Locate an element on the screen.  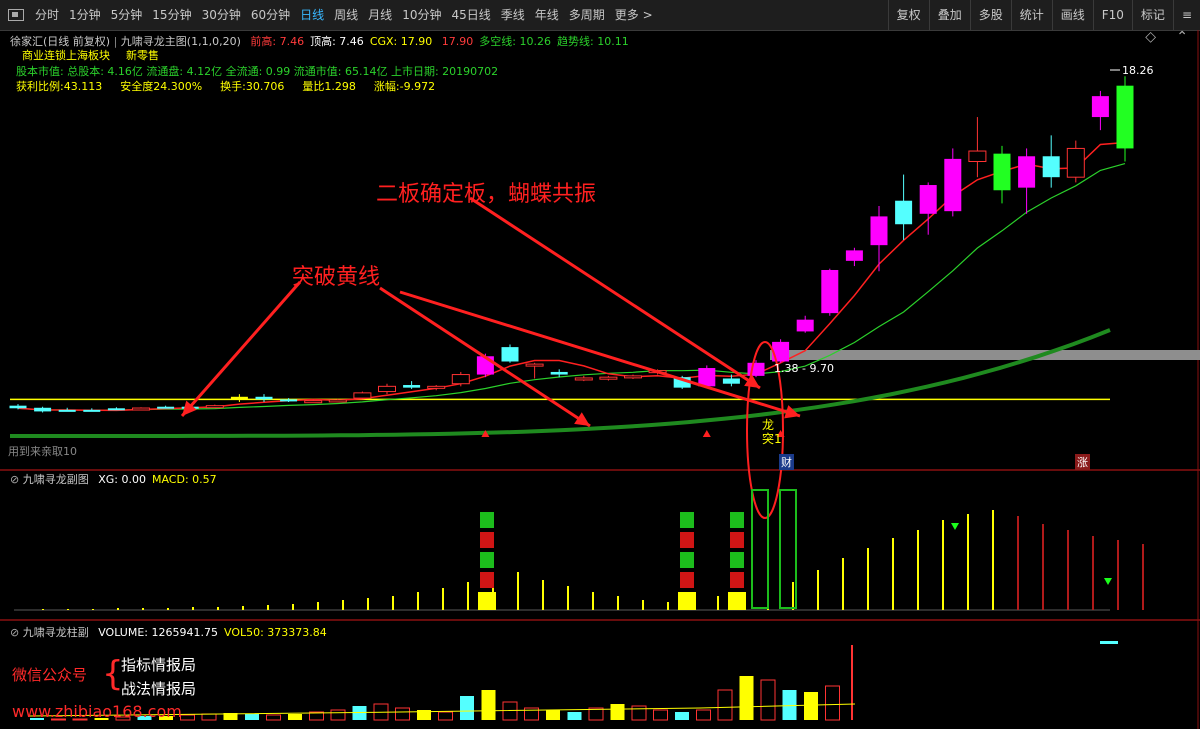
period-tab: 多周期 is located at coordinates (587, 15).